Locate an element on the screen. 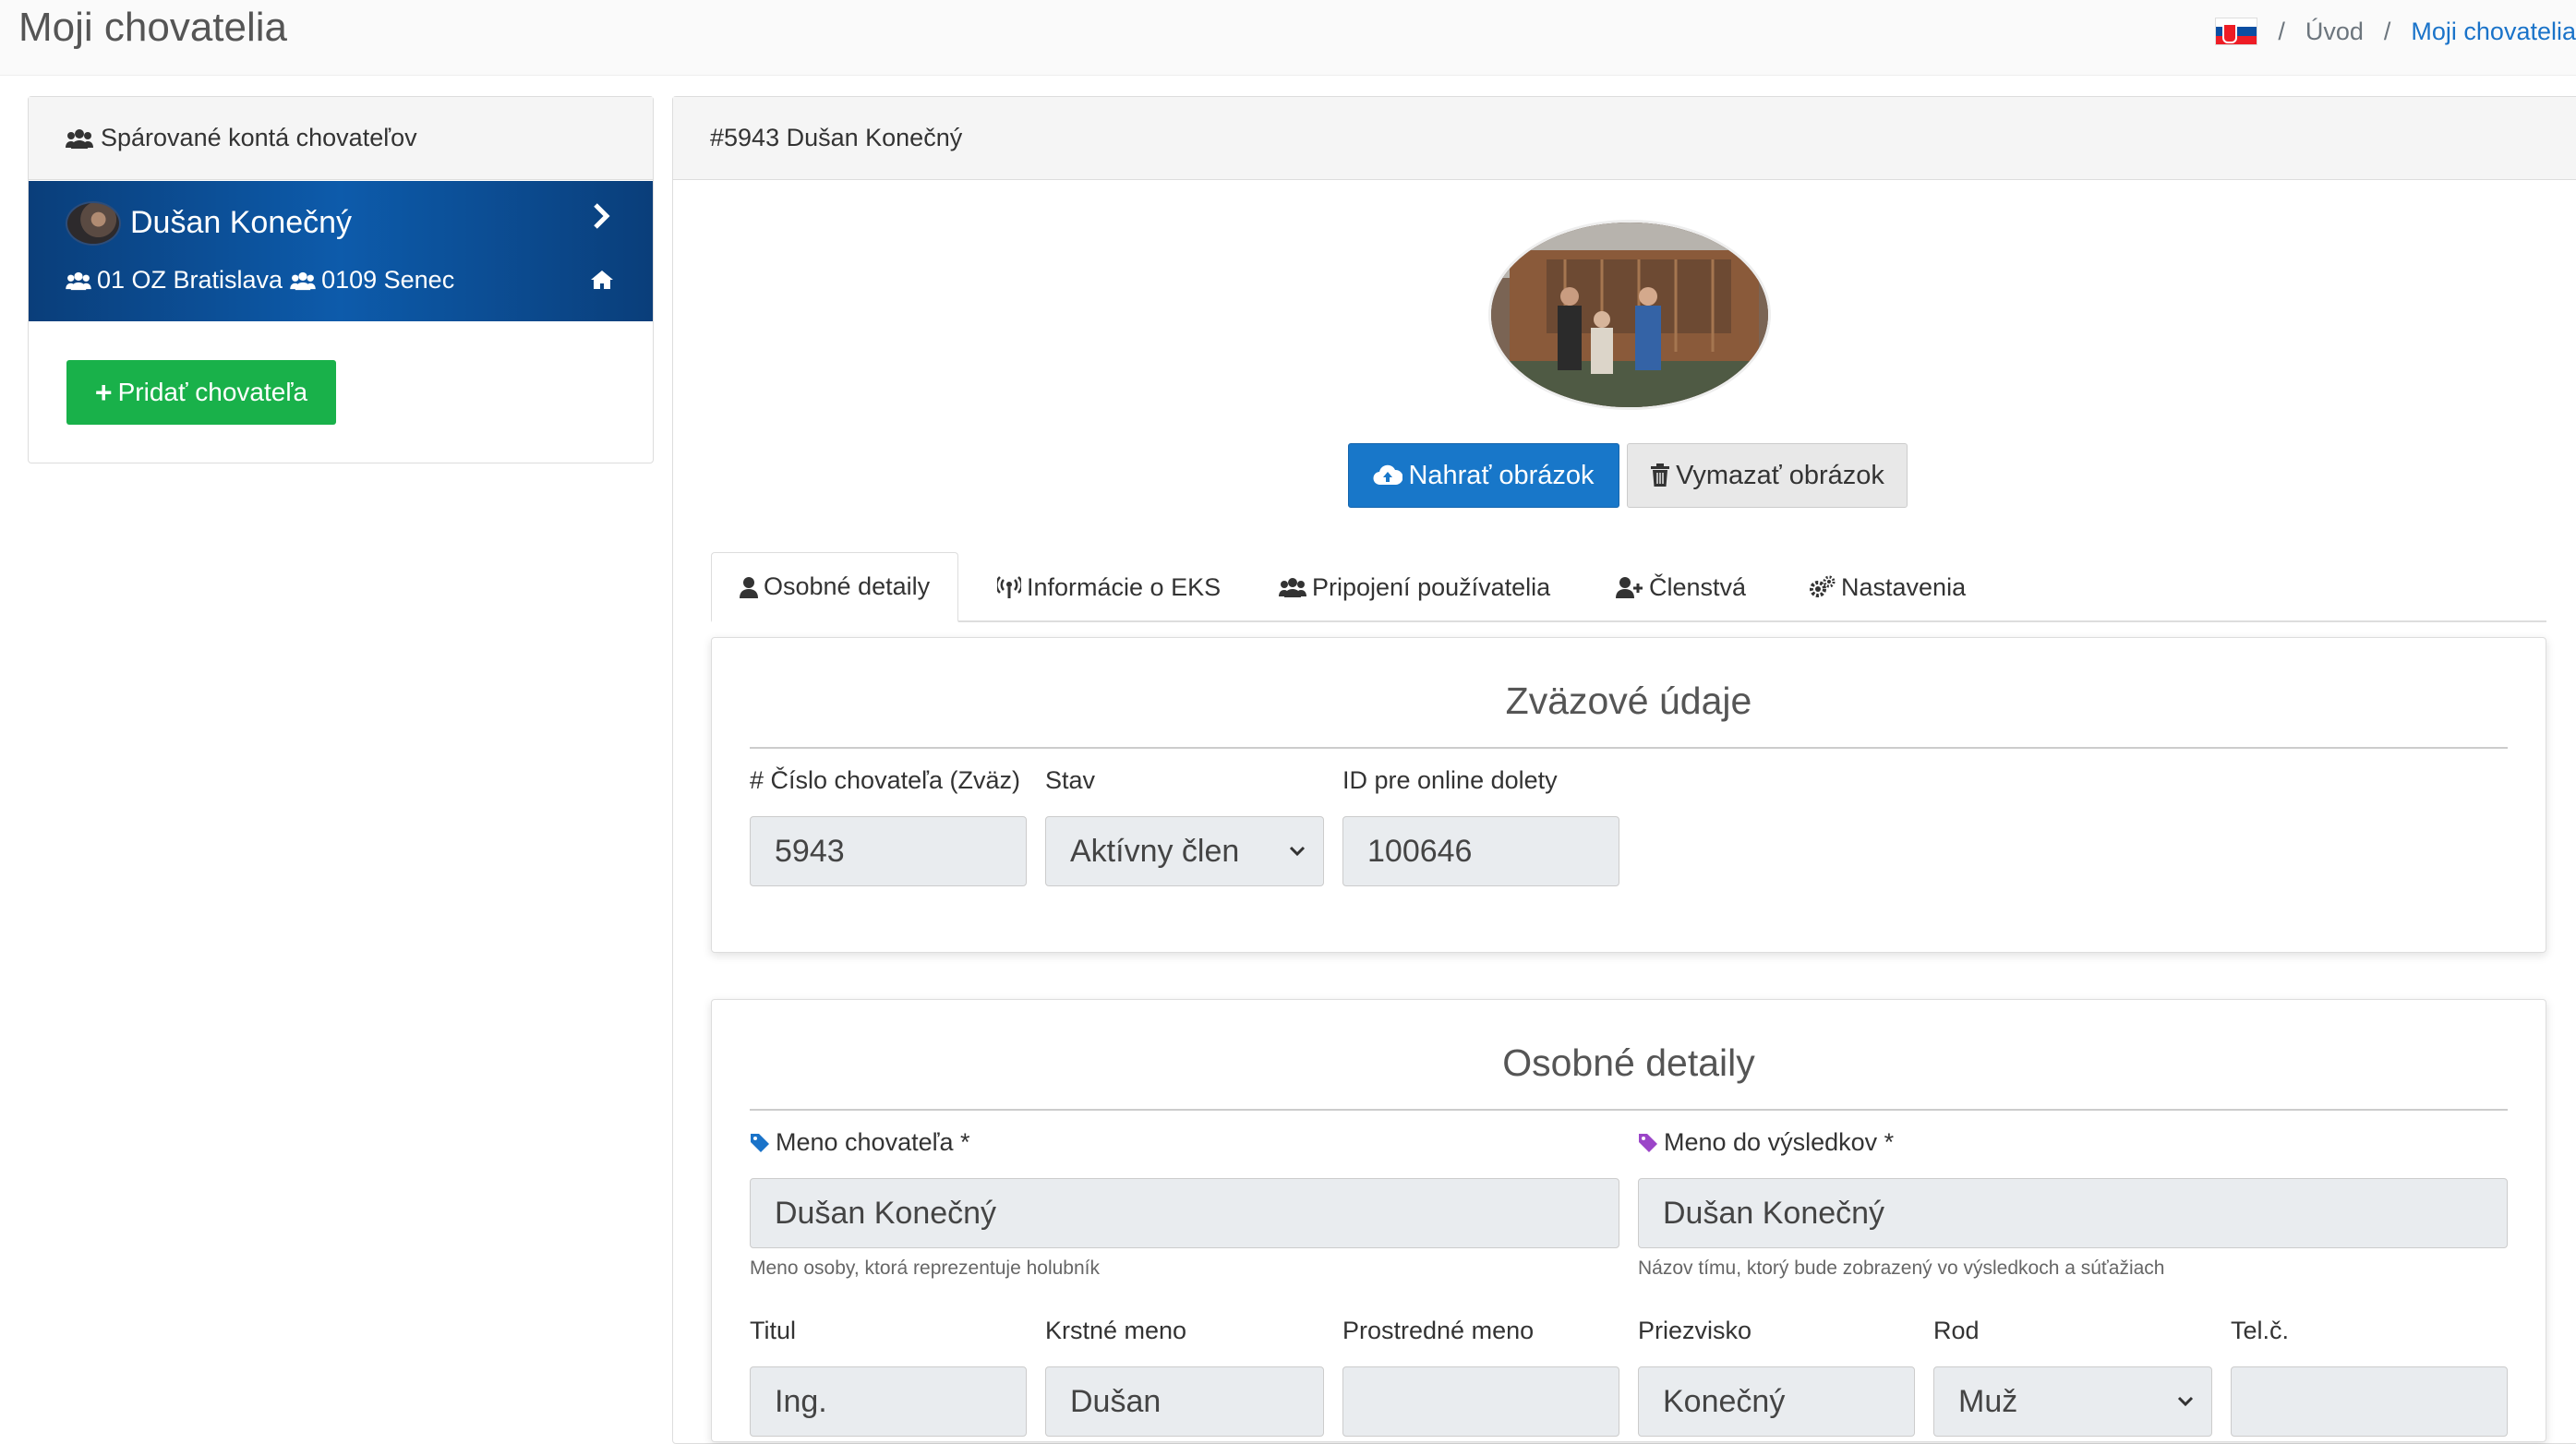 Image resolution: width=2576 pixels, height=1444 pixels. upload-image-label: Nahrať obrázok is located at coordinates (1501, 475).